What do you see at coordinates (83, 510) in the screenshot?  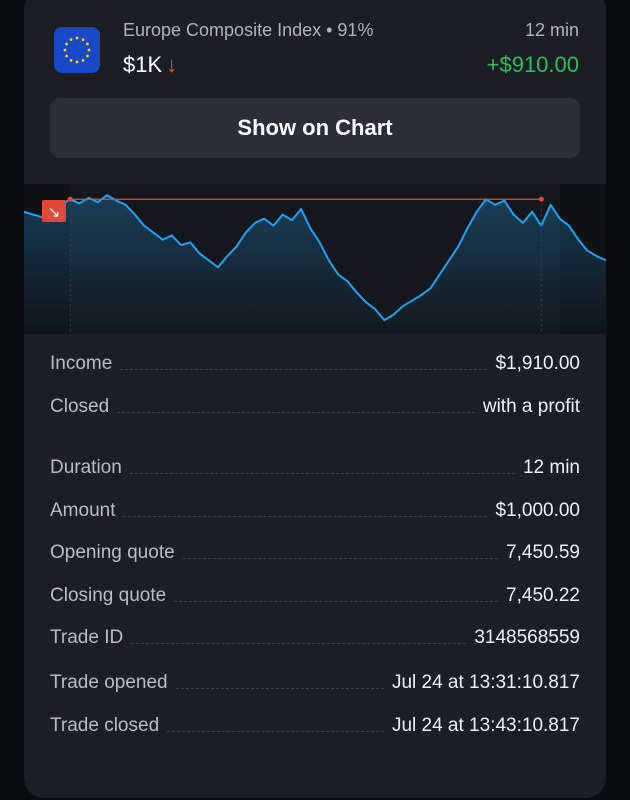 I see `detail-label: Amount` at bounding box center [83, 510].